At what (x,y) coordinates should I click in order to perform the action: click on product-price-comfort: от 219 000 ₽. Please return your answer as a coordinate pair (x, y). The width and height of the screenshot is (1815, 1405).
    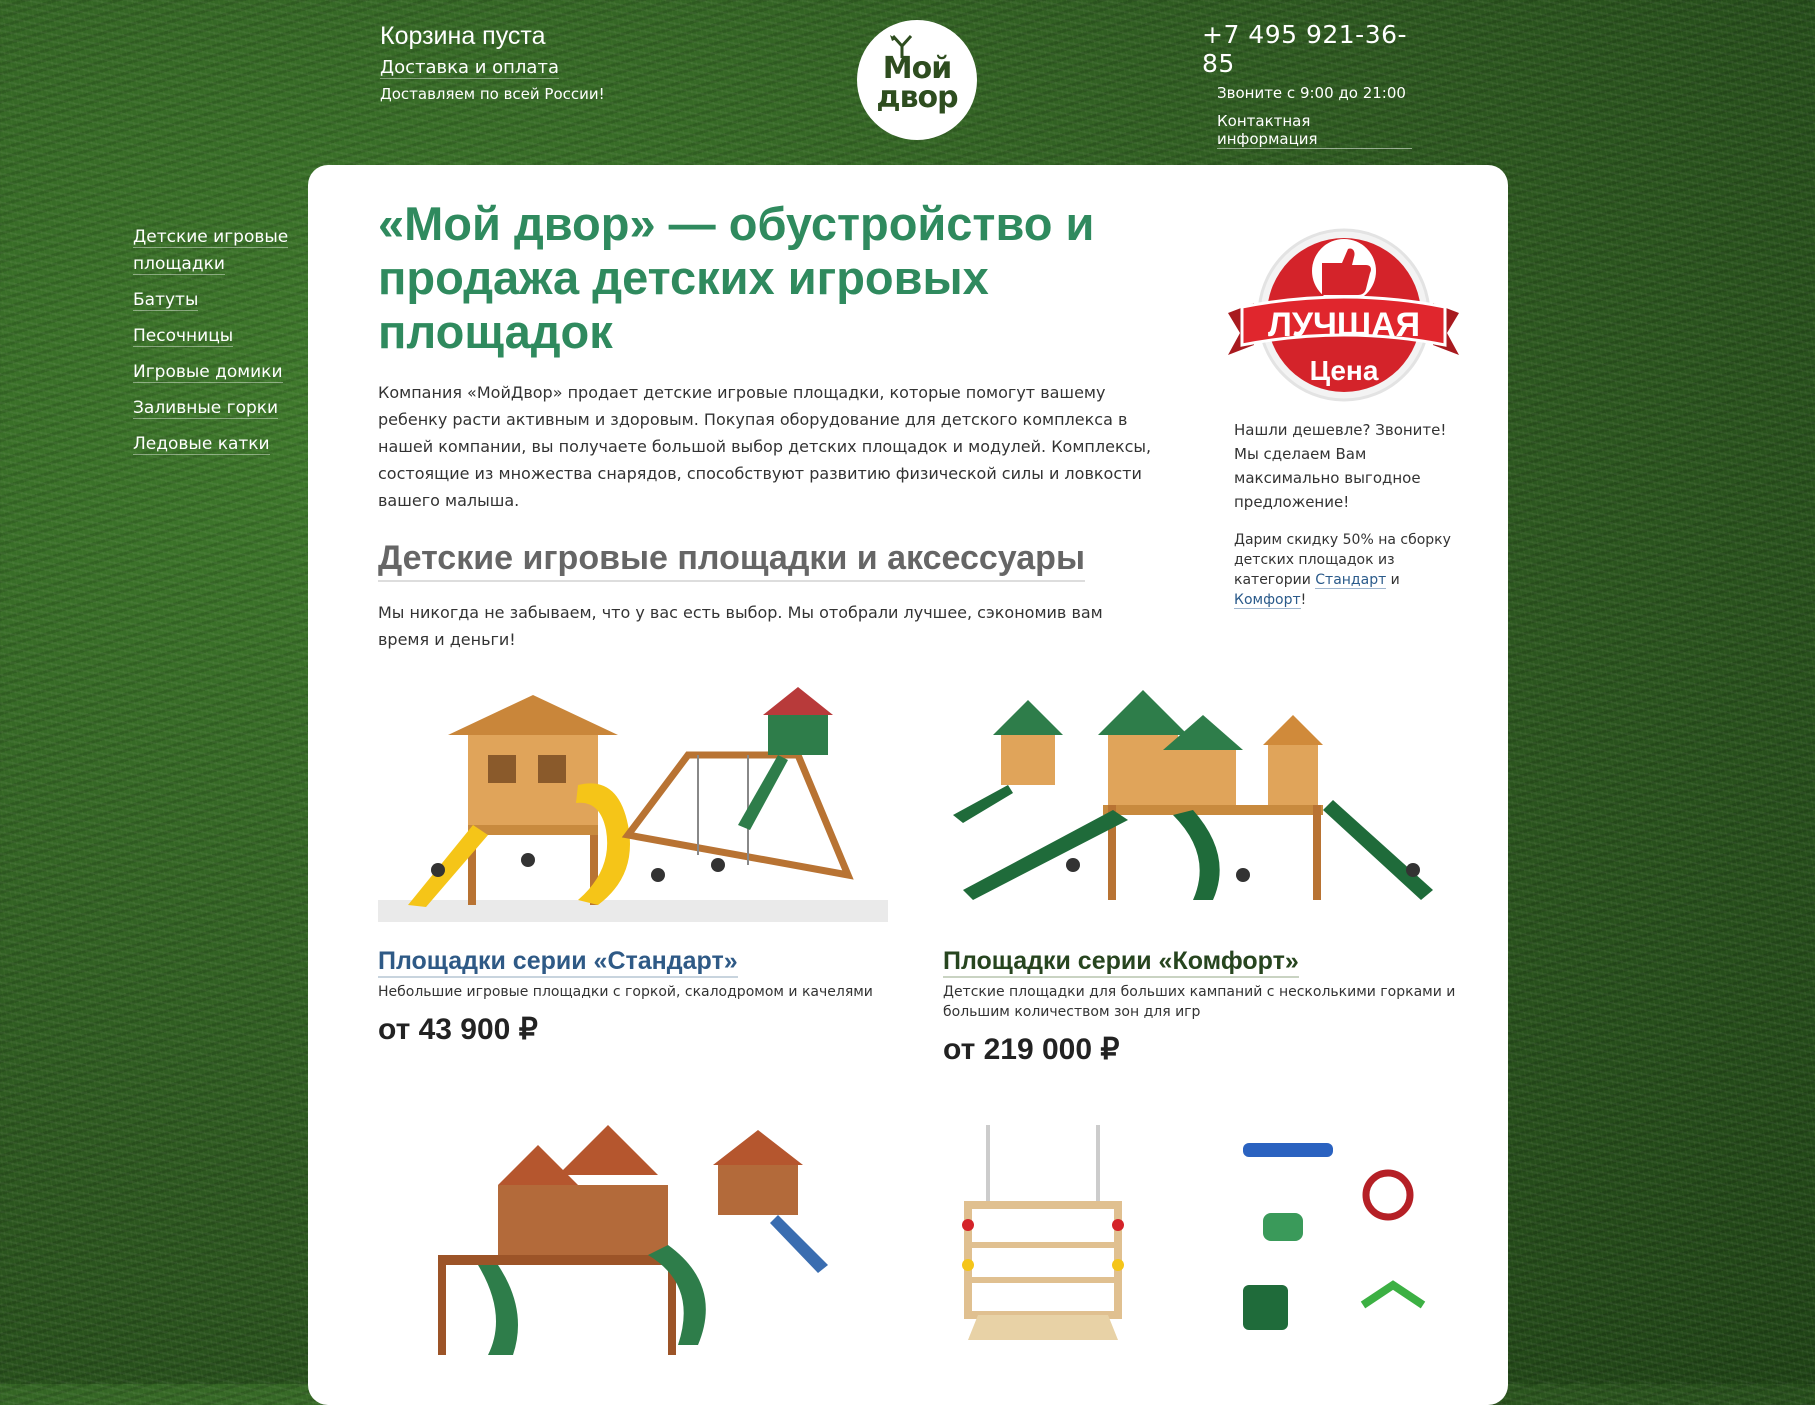
    Looking at the image, I should click on (1031, 1049).